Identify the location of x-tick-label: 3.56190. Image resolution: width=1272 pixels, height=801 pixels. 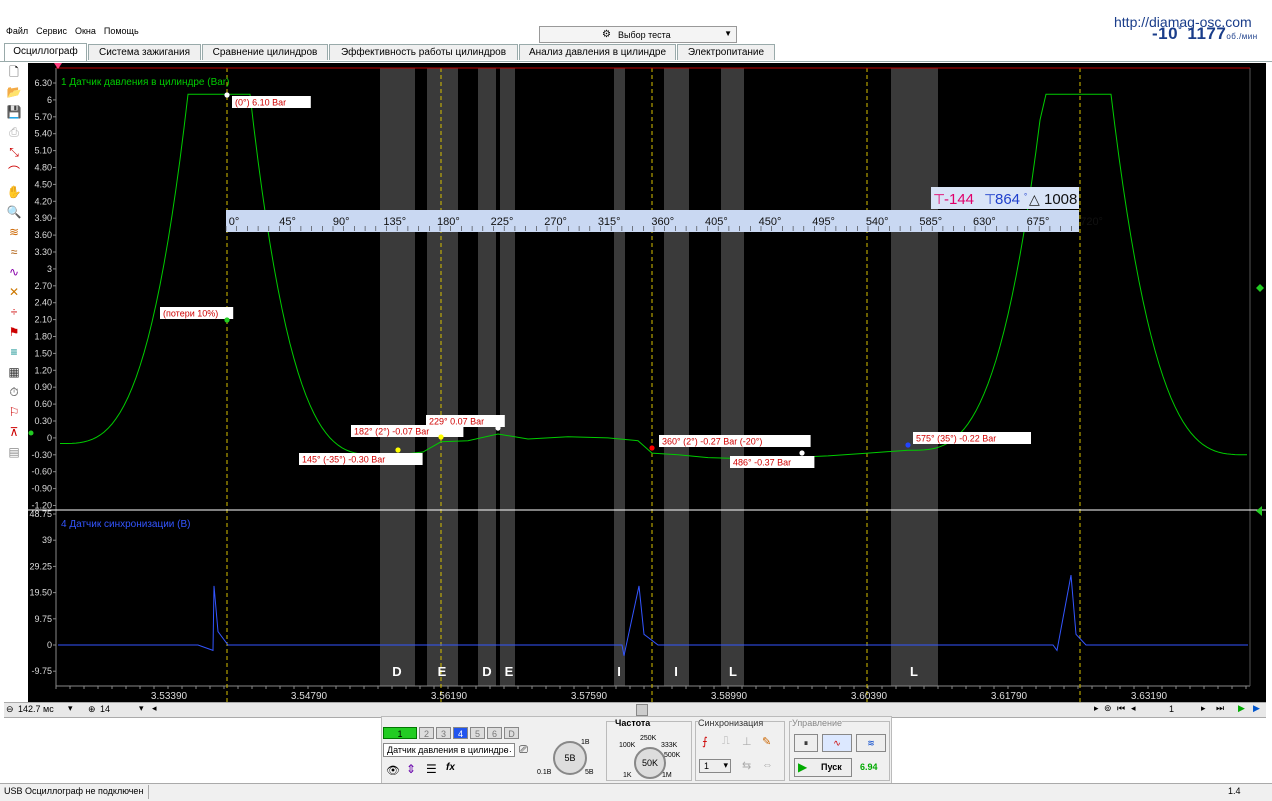
(449, 696).